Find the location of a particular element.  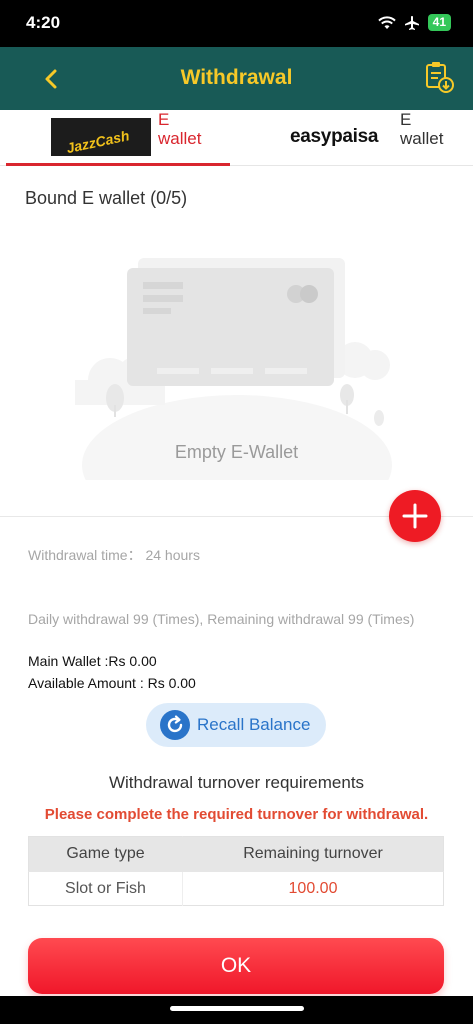

recall-balance-button: Recall Balance is located at coordinates (236, 725).